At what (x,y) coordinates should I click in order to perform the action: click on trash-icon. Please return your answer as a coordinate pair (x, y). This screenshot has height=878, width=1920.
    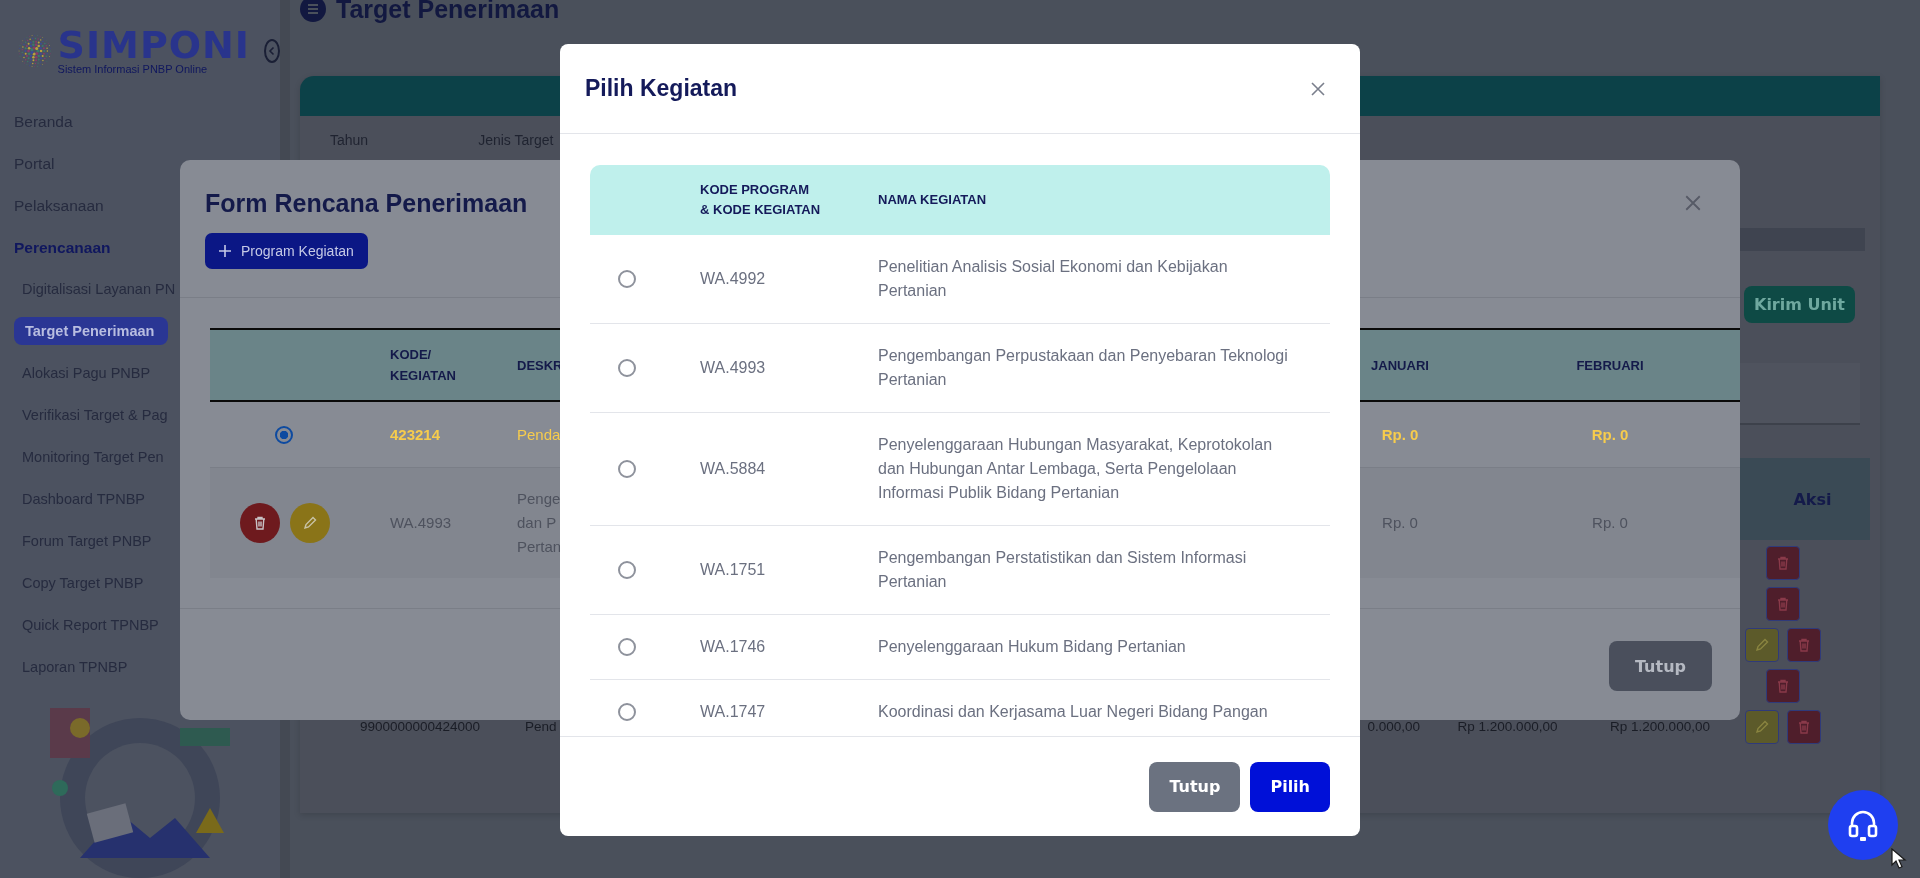
    Looking at the image, I should click on (260, 523).